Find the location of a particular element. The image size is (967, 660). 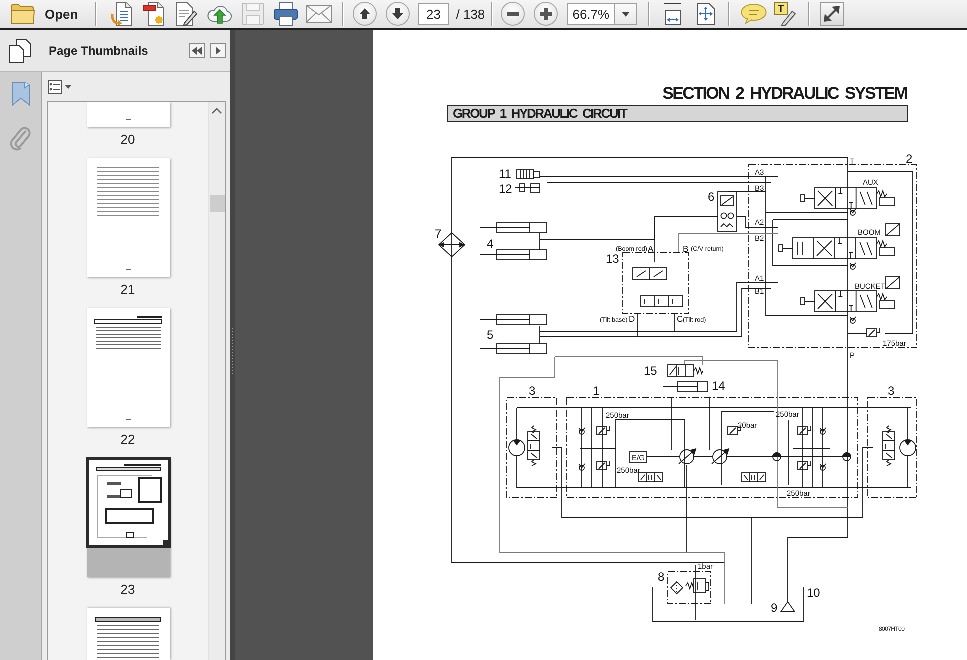

zoom-dropdown-button is located at coordinates (626, 14).